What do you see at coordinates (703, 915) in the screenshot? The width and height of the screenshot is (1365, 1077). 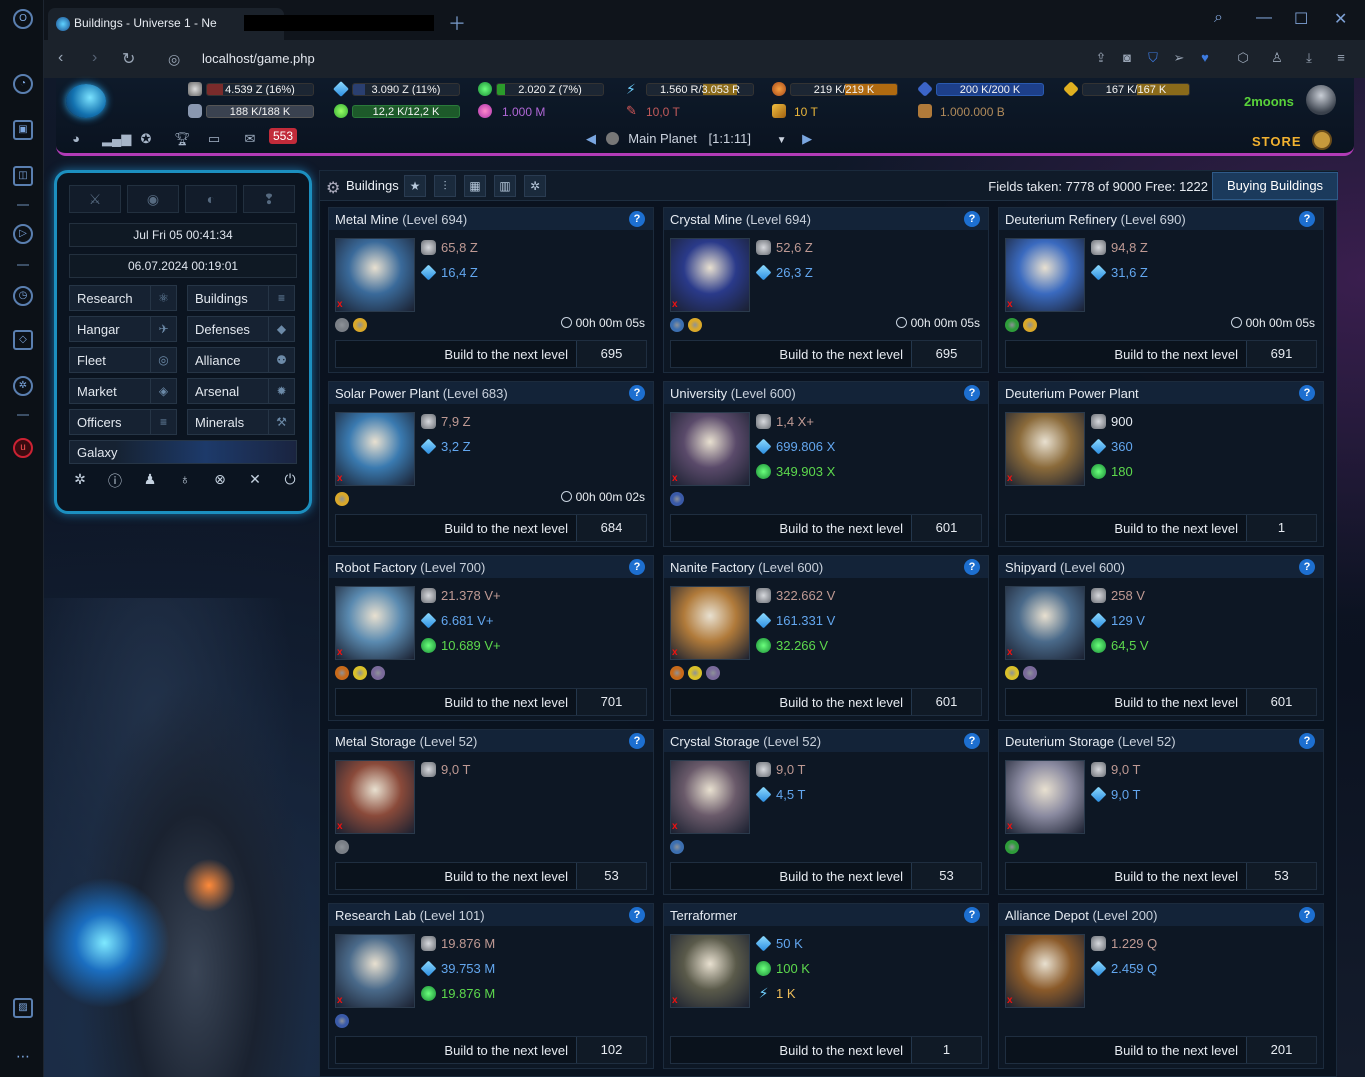 I see `building-name: Terraformer` at bounding box center [703, 915].